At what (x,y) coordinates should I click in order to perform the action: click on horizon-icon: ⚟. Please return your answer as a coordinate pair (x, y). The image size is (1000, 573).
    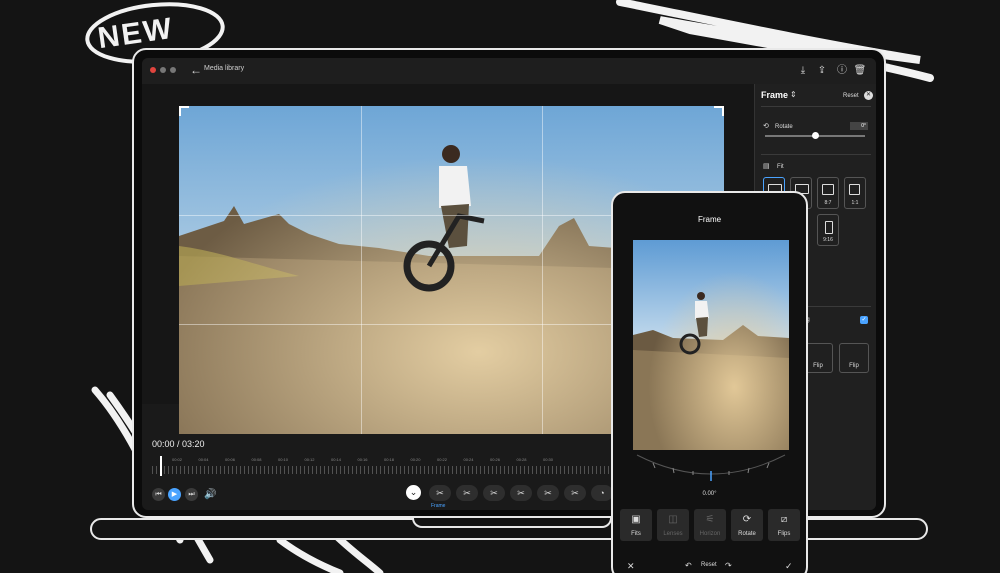
    Looking at the image, I should click on (710, 519).